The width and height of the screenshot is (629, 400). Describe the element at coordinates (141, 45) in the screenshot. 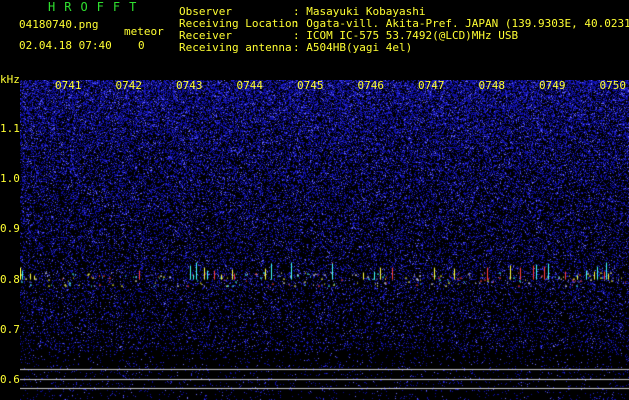

I see `meteor-count: 0` at that location.